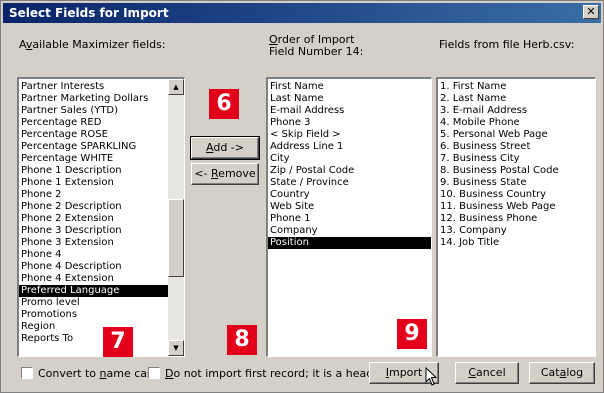 This screenshot has width=604, height=393. What do you see at coordinates (349, 207) in the screenshot?
I see `import-order-item: Web Site` at bounding box center [349, 207].